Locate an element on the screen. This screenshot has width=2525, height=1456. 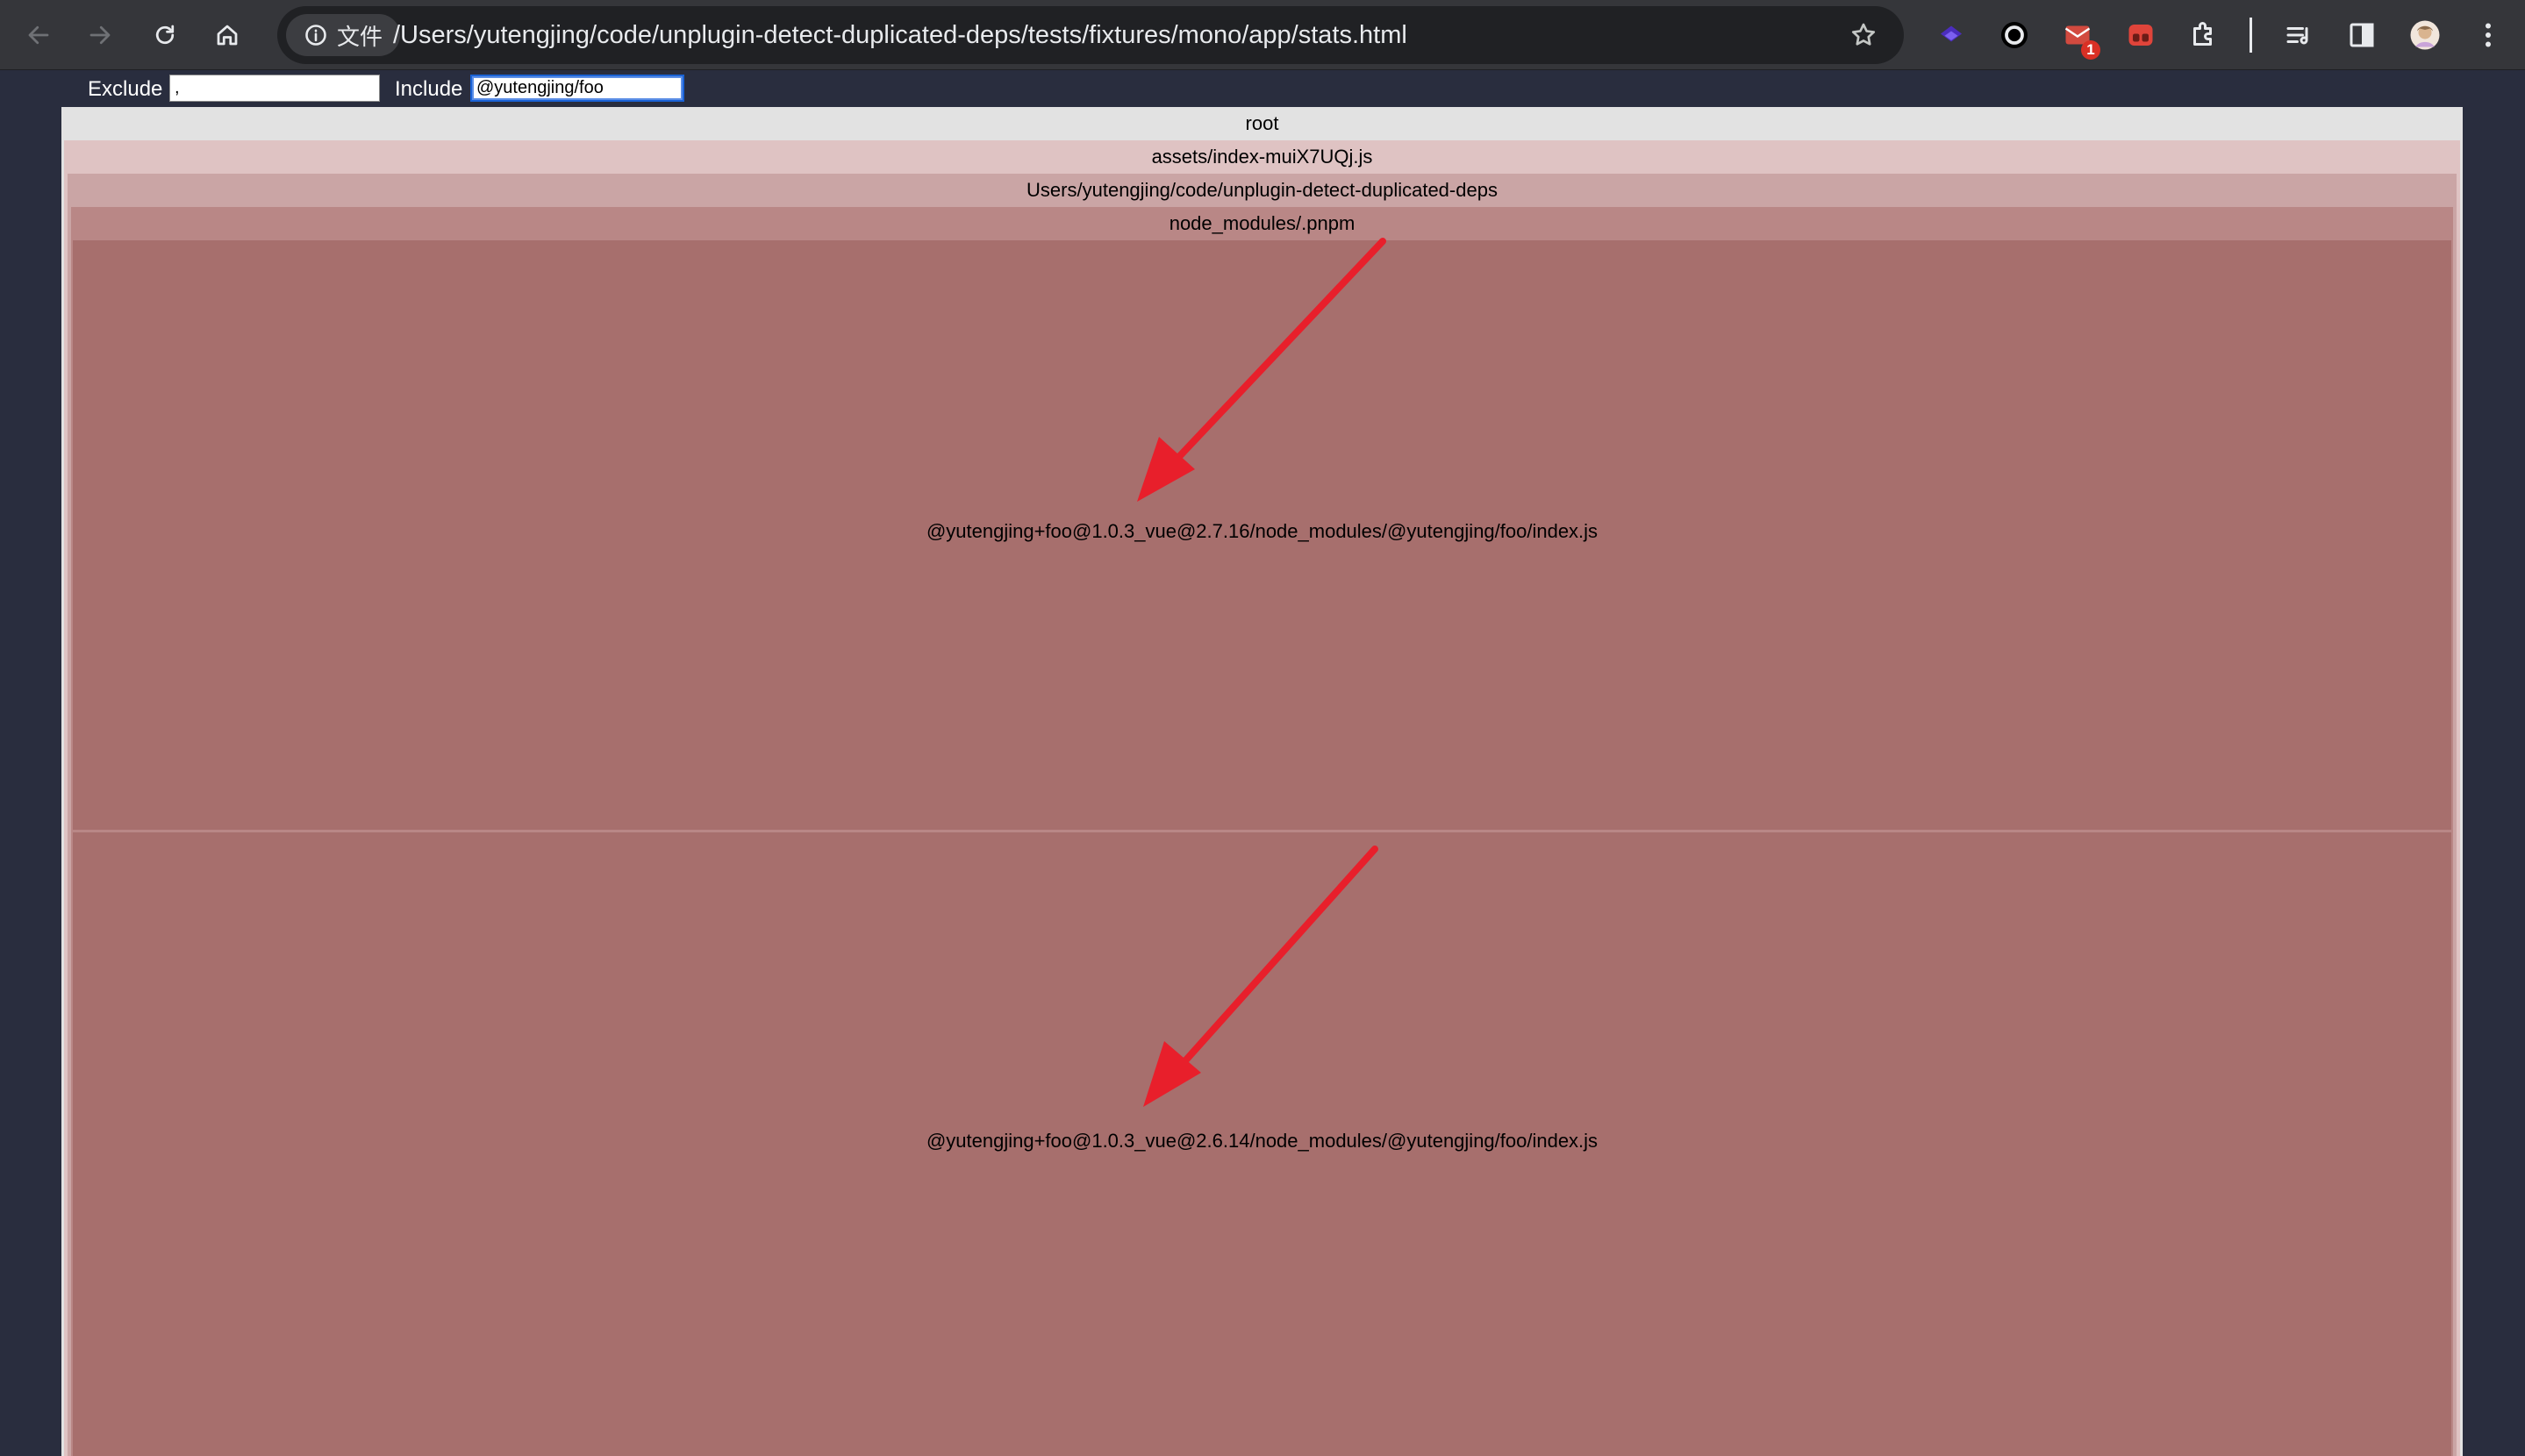
node-label-root: root is located at coordinates (1262, 123).